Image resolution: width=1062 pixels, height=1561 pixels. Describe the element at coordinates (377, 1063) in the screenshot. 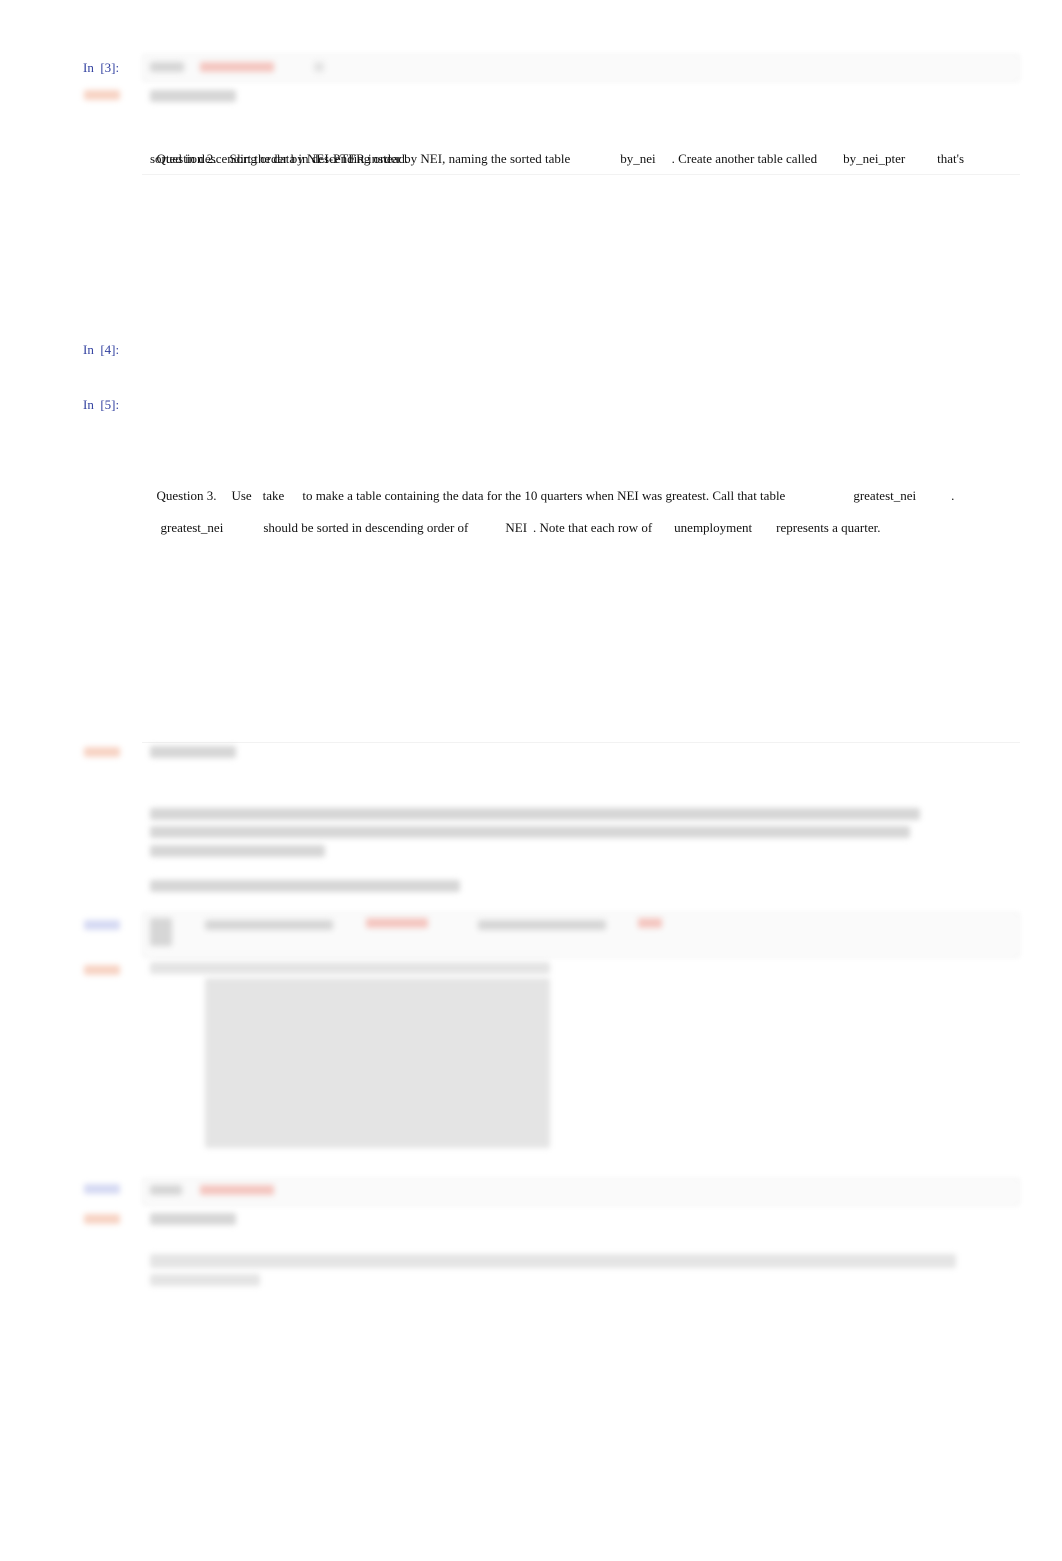

I see `obscured-table` at that location.